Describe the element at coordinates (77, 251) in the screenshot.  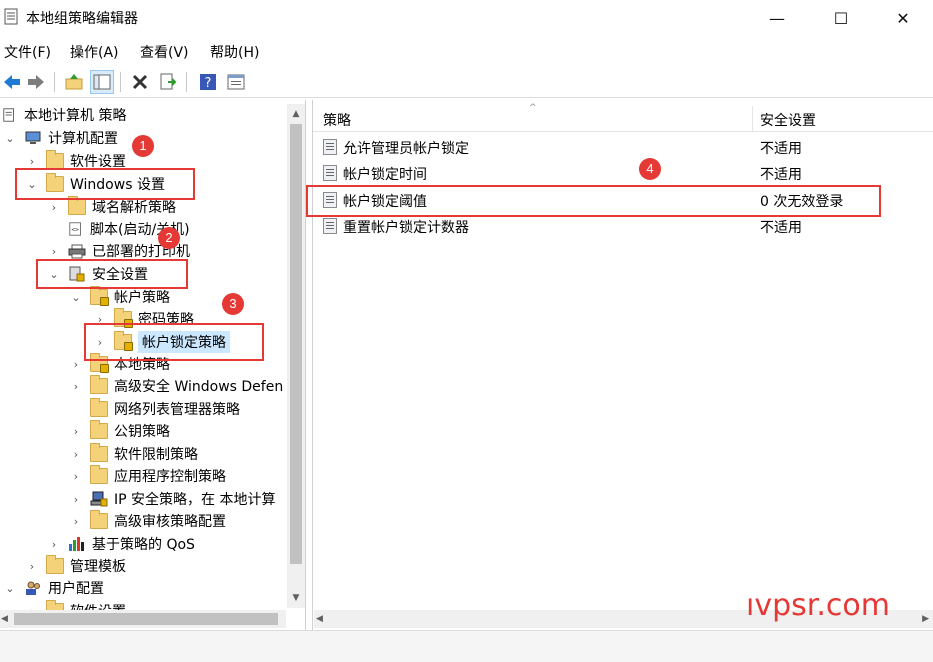
I see `printer-icon` at that location.